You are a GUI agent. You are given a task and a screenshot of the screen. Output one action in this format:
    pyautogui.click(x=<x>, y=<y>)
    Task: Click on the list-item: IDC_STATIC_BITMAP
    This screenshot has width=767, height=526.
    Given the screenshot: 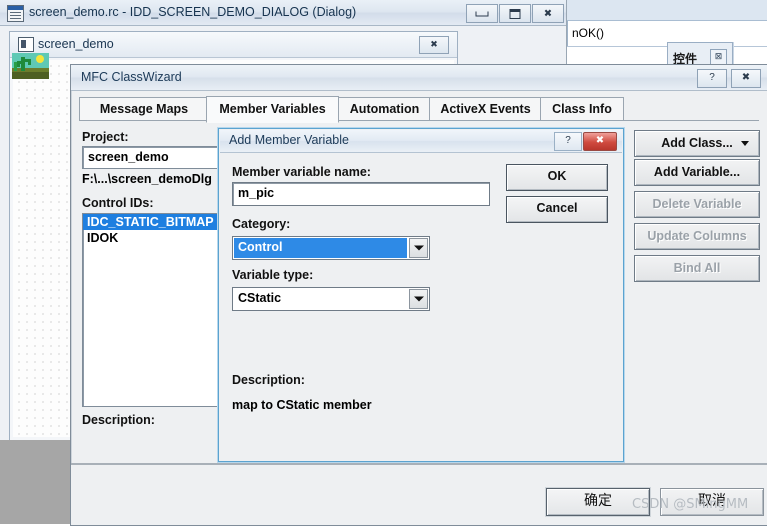 What is the action you would take?
    pyautogui.click(x=159, y=222)
    